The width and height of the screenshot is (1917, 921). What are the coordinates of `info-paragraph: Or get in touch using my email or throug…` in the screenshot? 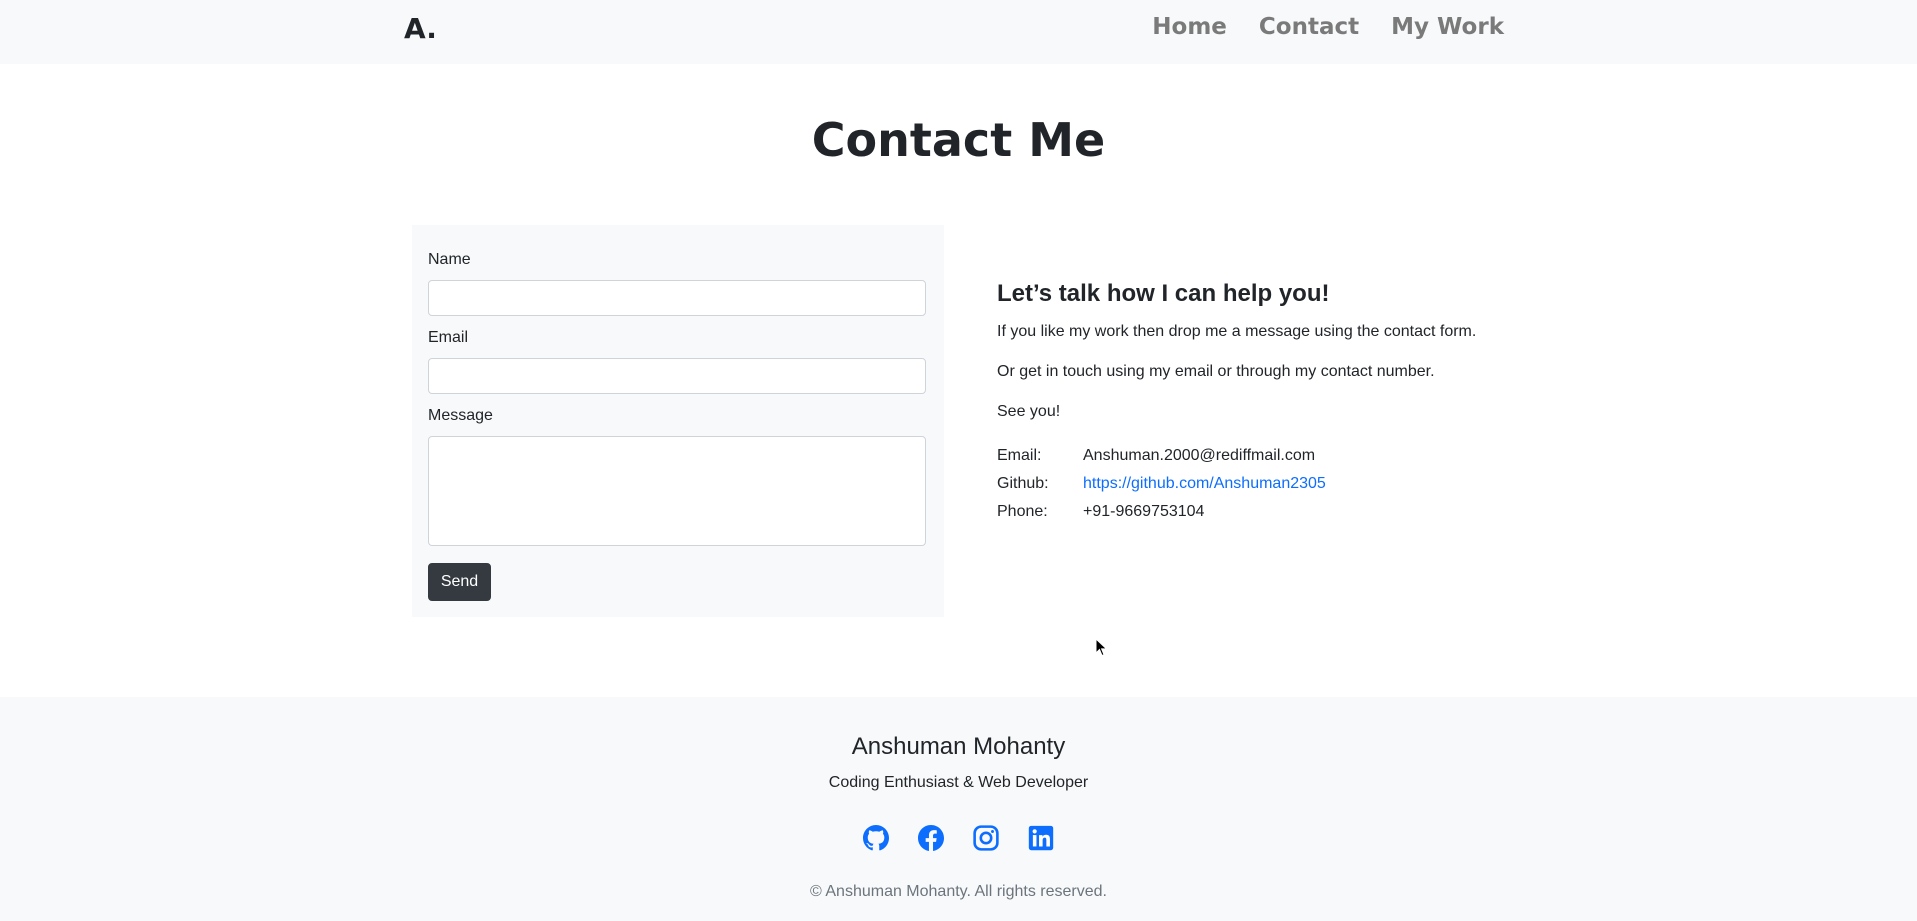 It's located at (1216, 371).